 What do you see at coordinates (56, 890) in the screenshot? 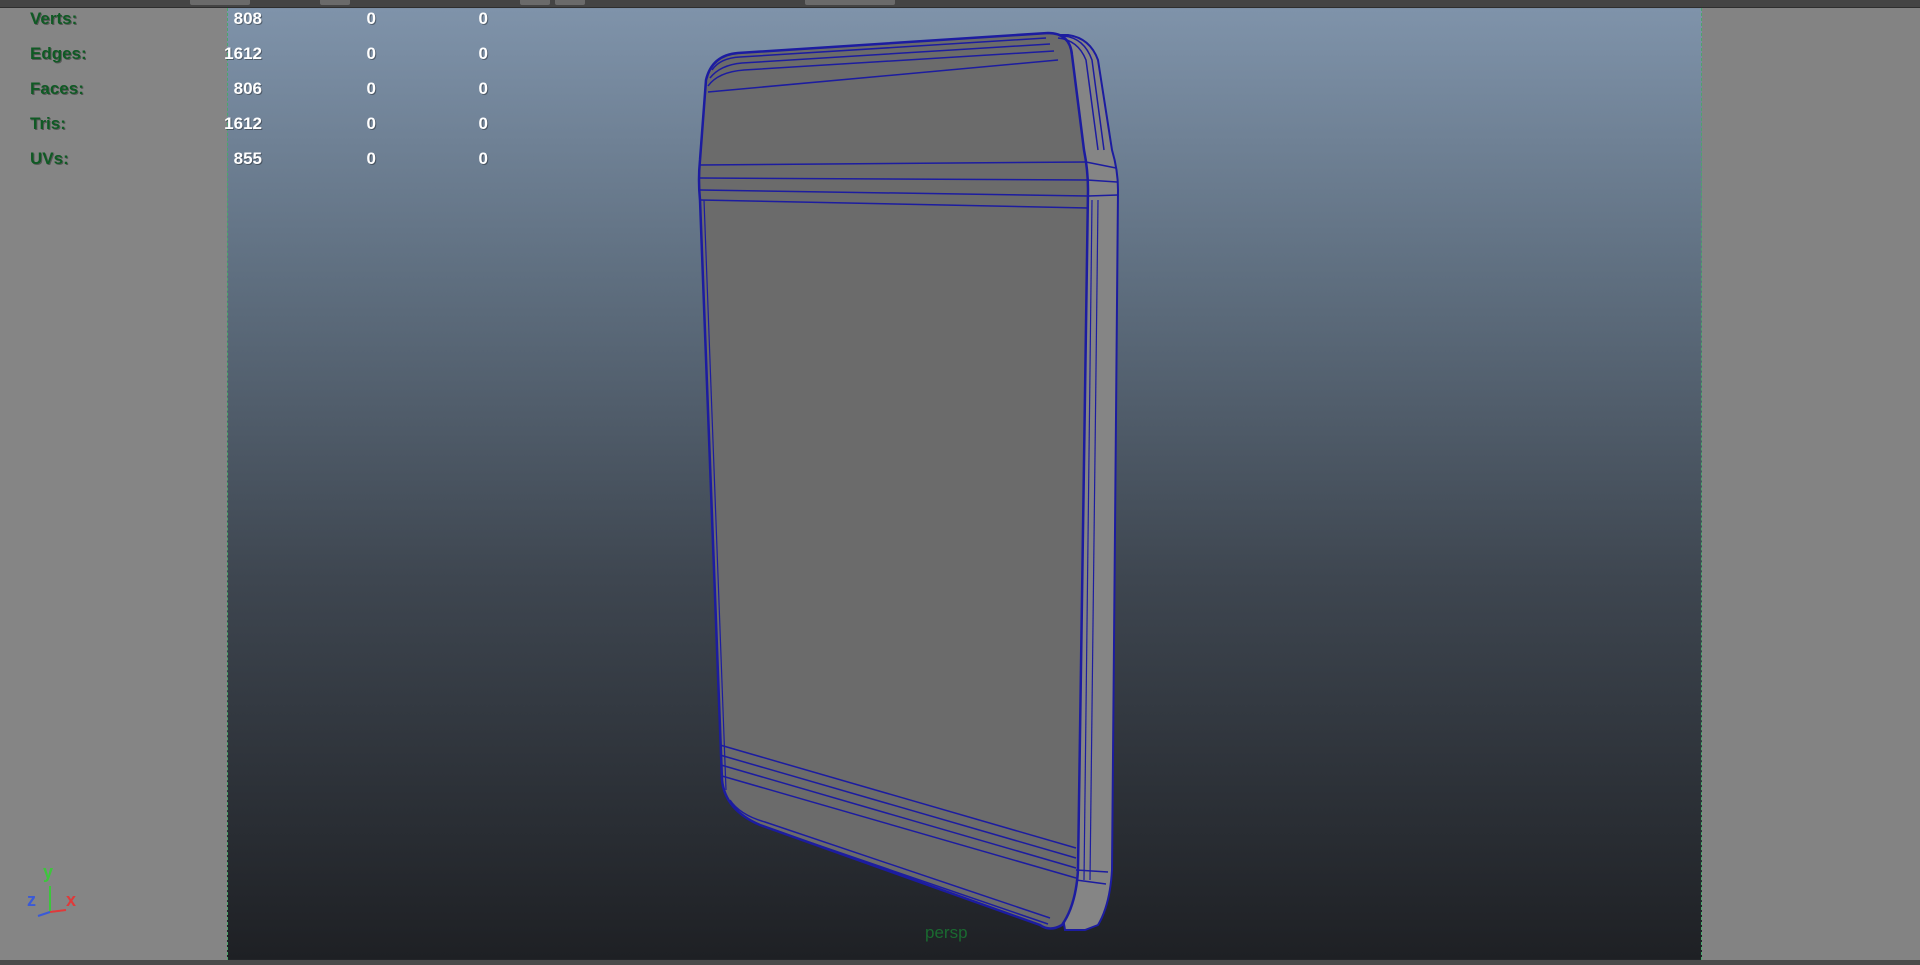
I see `axis-orientation-gizmo: y z x` at bounding box center [56, 890].